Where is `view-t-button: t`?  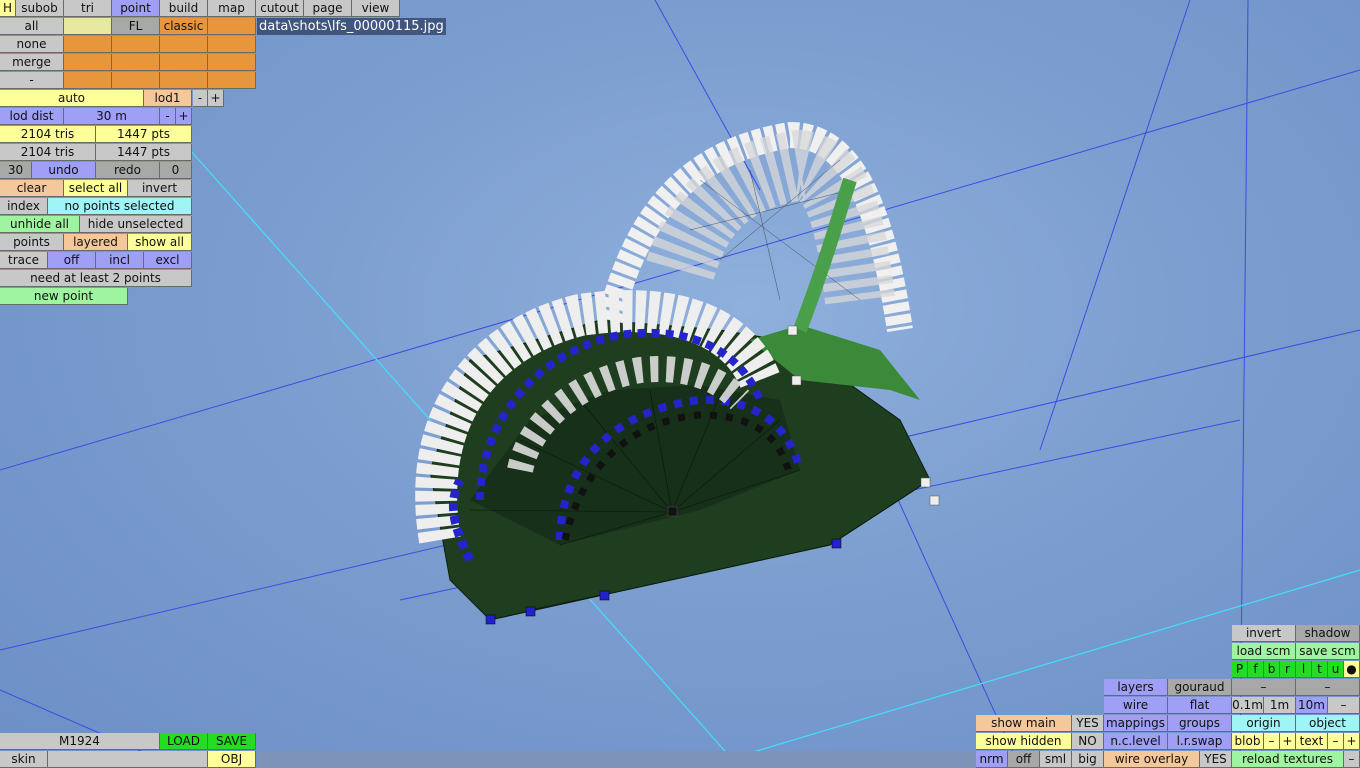 view-t-button: t is located at coordinates (1320, 669).